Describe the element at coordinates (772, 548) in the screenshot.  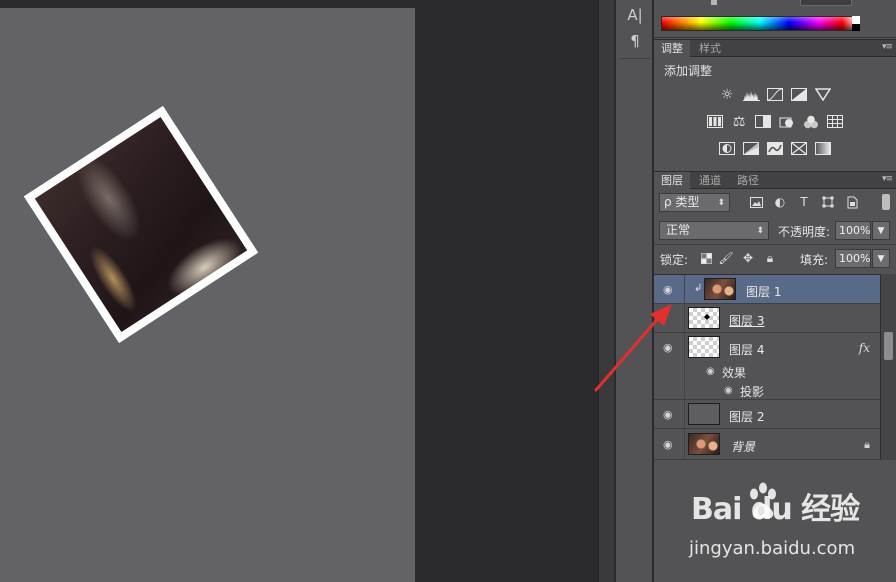
I see `watermark-url: jingyan.baidu.com` at that location.